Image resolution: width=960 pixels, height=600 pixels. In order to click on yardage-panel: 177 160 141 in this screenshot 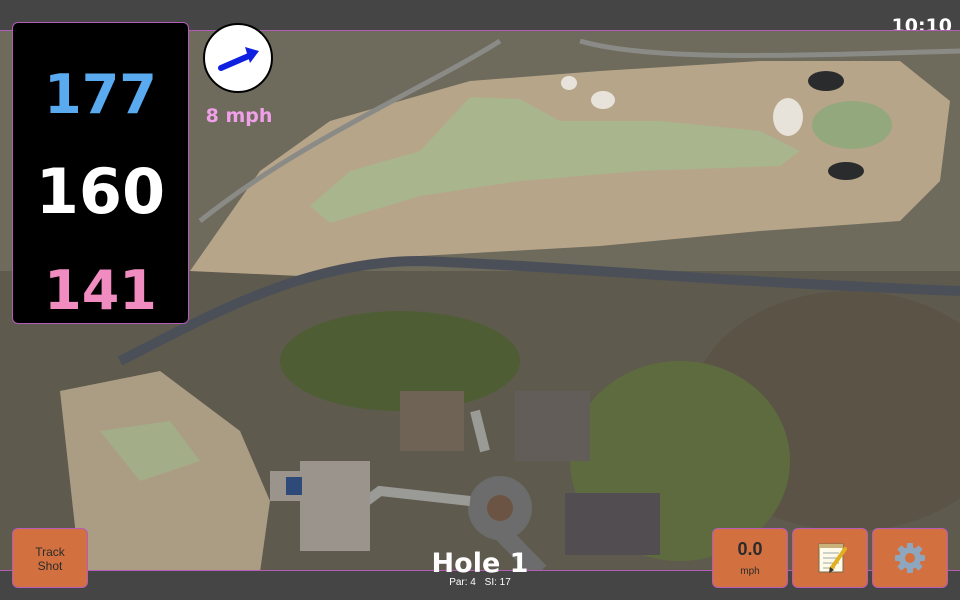, I will do `click(100, 173)`.